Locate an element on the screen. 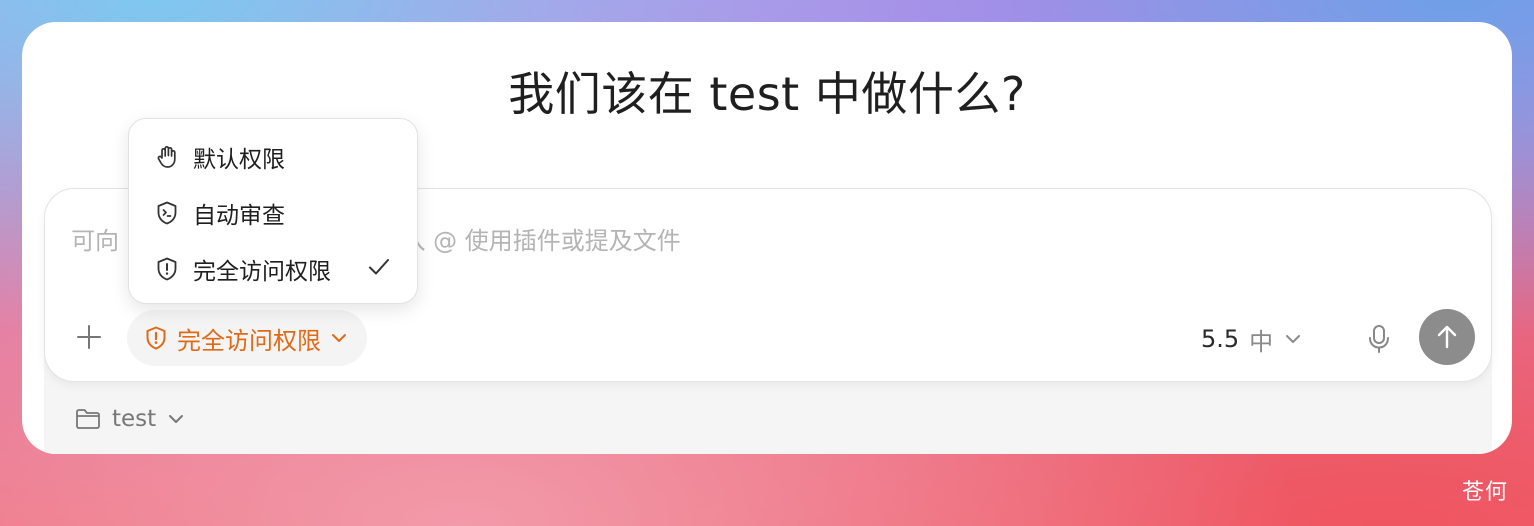 The image size is (1534, 526). menu-item-auto-review: 自动审查 is located at coordinates (219, 213).